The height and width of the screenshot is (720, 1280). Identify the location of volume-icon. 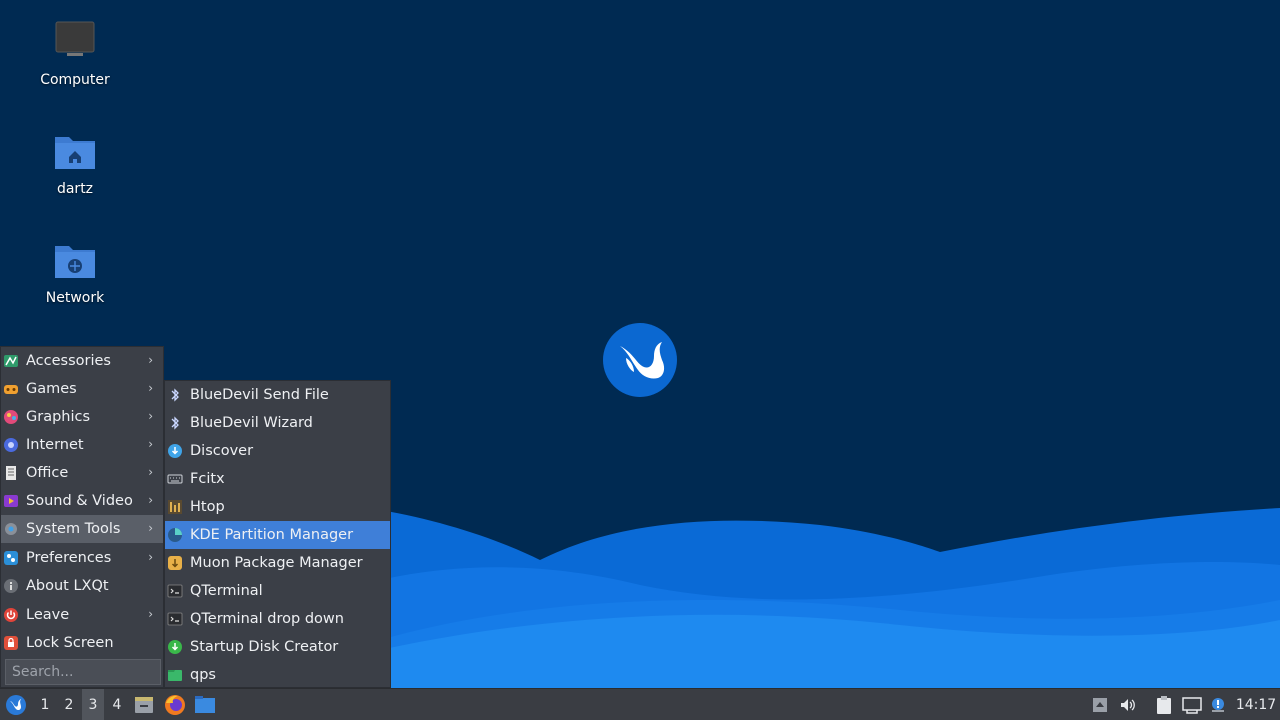
(1128, 705).